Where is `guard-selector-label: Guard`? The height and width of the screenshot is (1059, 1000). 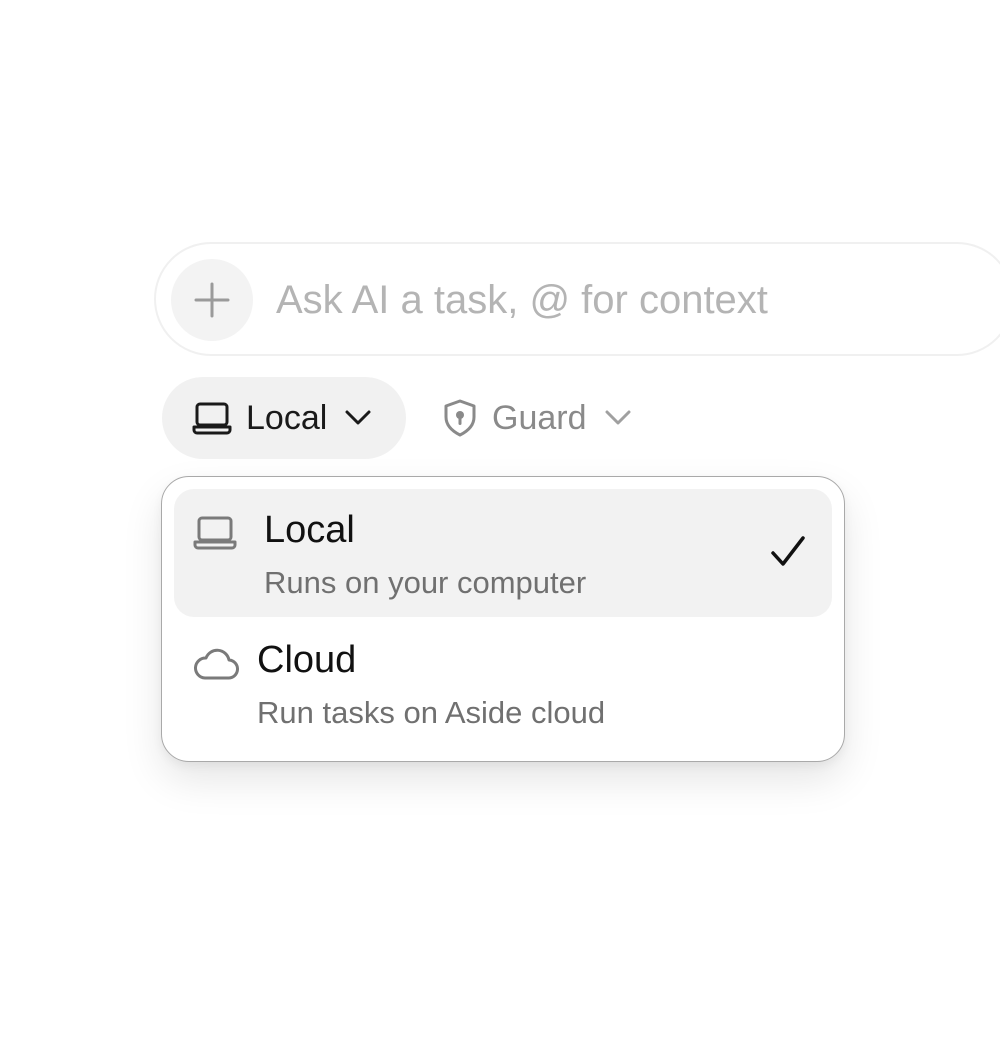
guard-selector-label: Guard is located at coordinates (539, 417).